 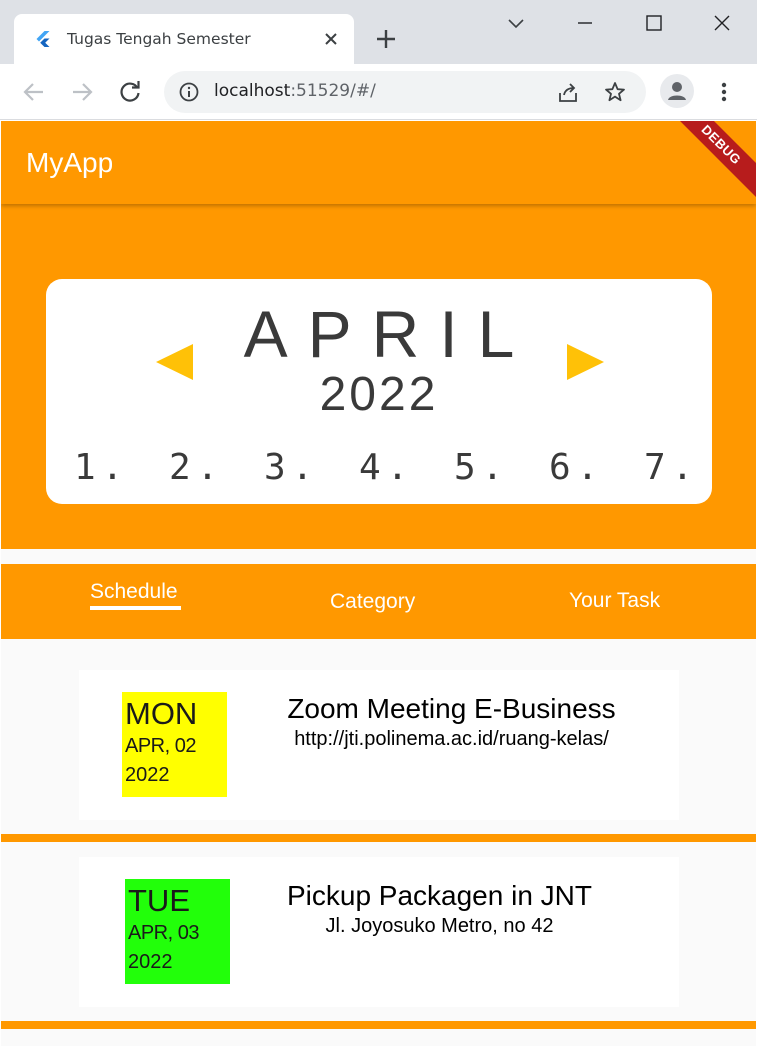 I want to click on task-title: Zoom Meeting E-Business, so click(x=451, y=708).